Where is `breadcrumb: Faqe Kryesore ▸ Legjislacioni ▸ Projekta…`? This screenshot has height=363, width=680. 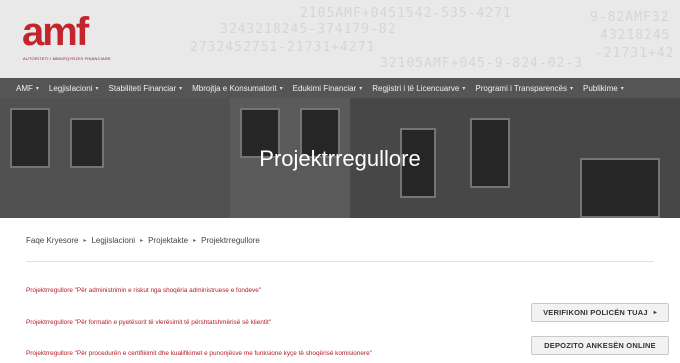
breadcrumb: Faqe Kryesore ▸ Legjislacioni ▸ Projekta… is located at coordinates (143, 240).